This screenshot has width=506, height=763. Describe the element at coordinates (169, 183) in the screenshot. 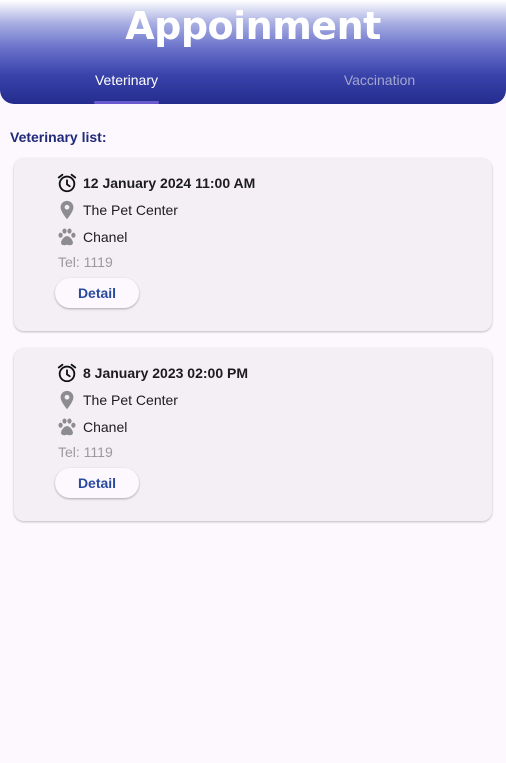

I see `appointment-datetime: 12 January 2024 11:00 AM` at that location.